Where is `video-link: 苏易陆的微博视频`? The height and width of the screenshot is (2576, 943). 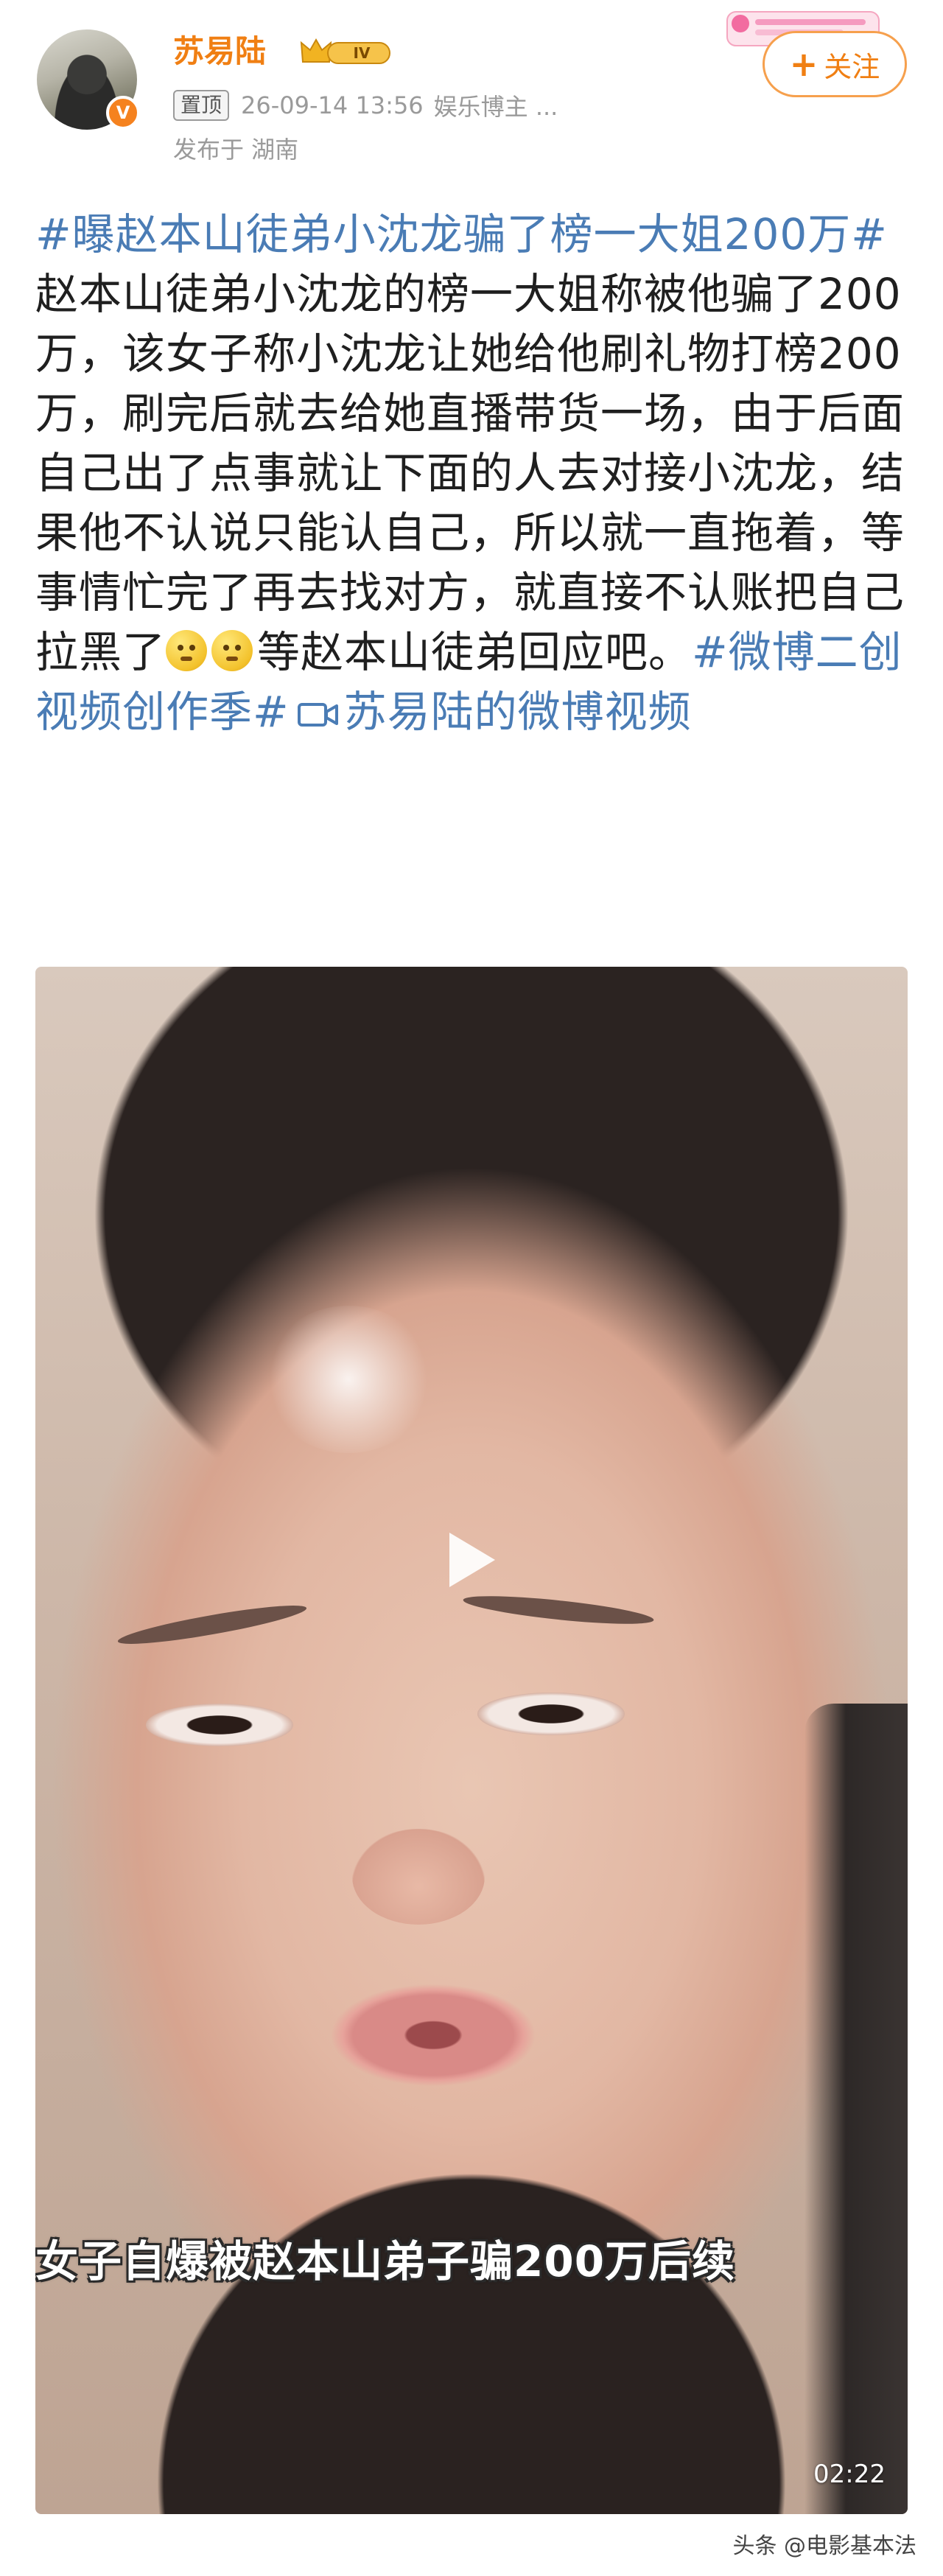 video-link: 苏易陆的微博视频 is located at coordinates (518, 712).